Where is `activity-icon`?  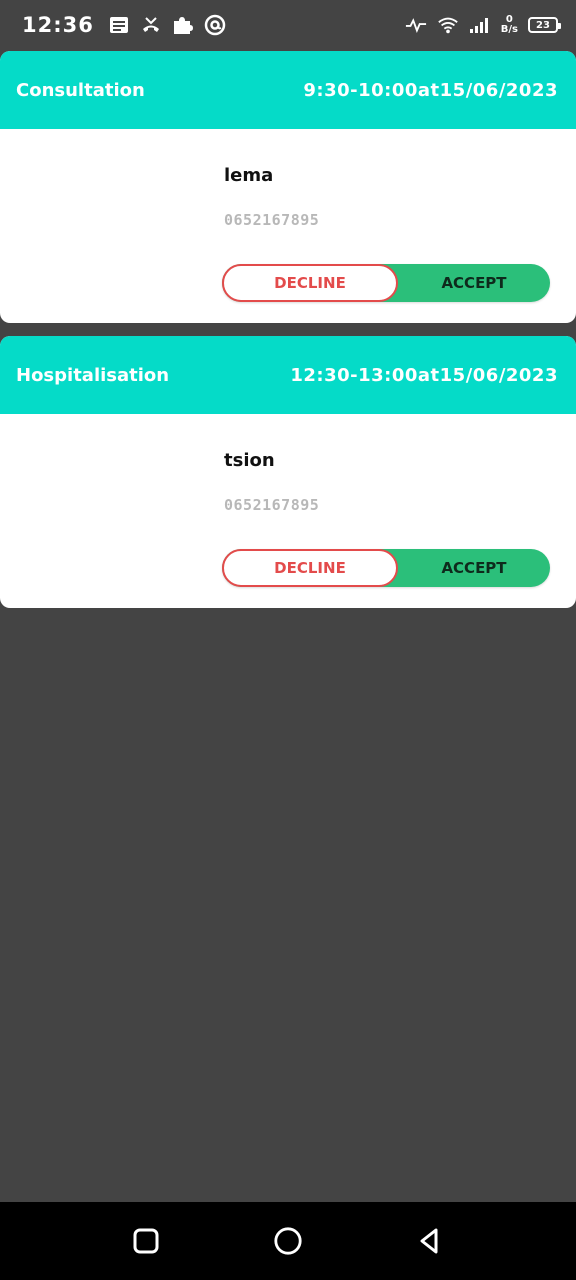
activity-icon is located at coordinates (416, 25).